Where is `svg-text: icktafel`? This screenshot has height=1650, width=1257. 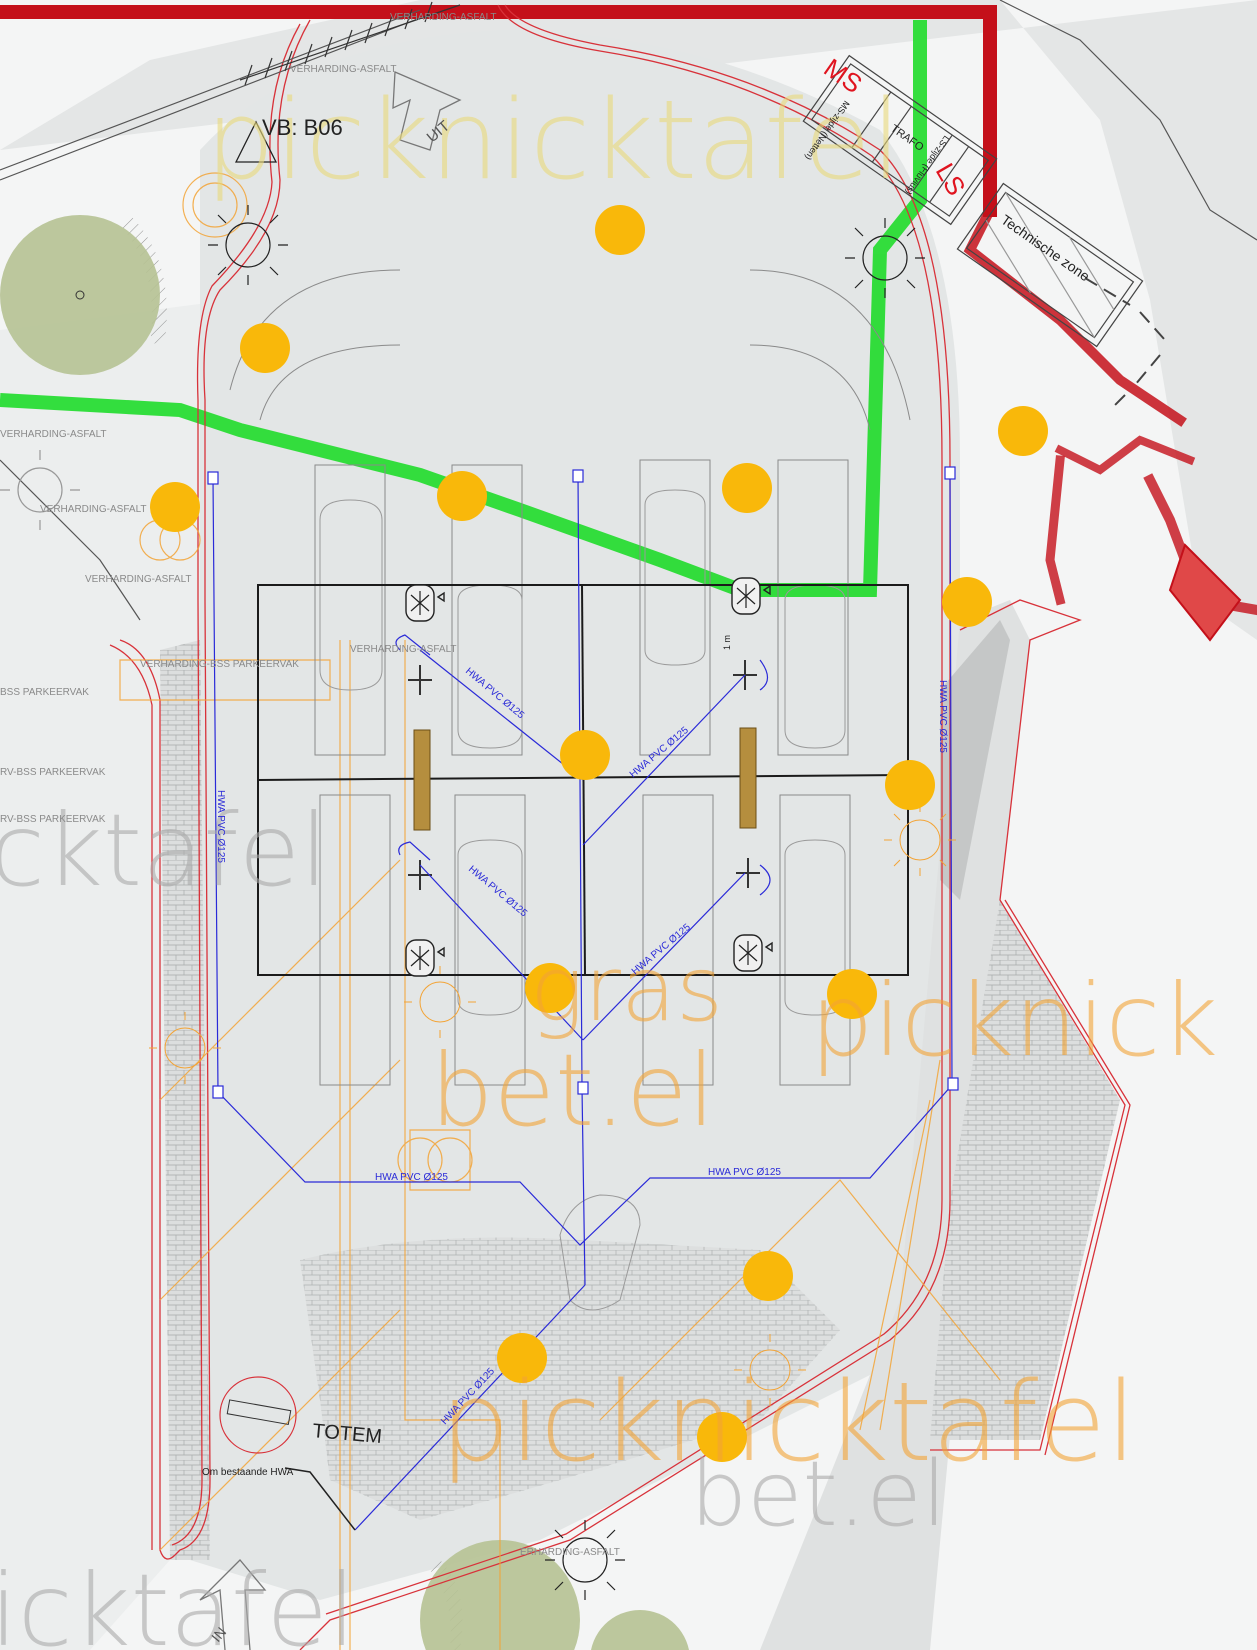
svg-text: icktafel is located at coordinates (178, 1601).